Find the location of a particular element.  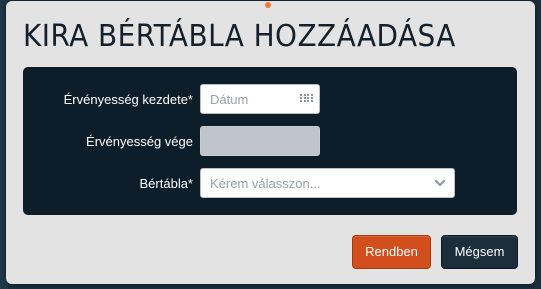

end-date-label: Érvényesség vége is located at coordinates (139, 141).